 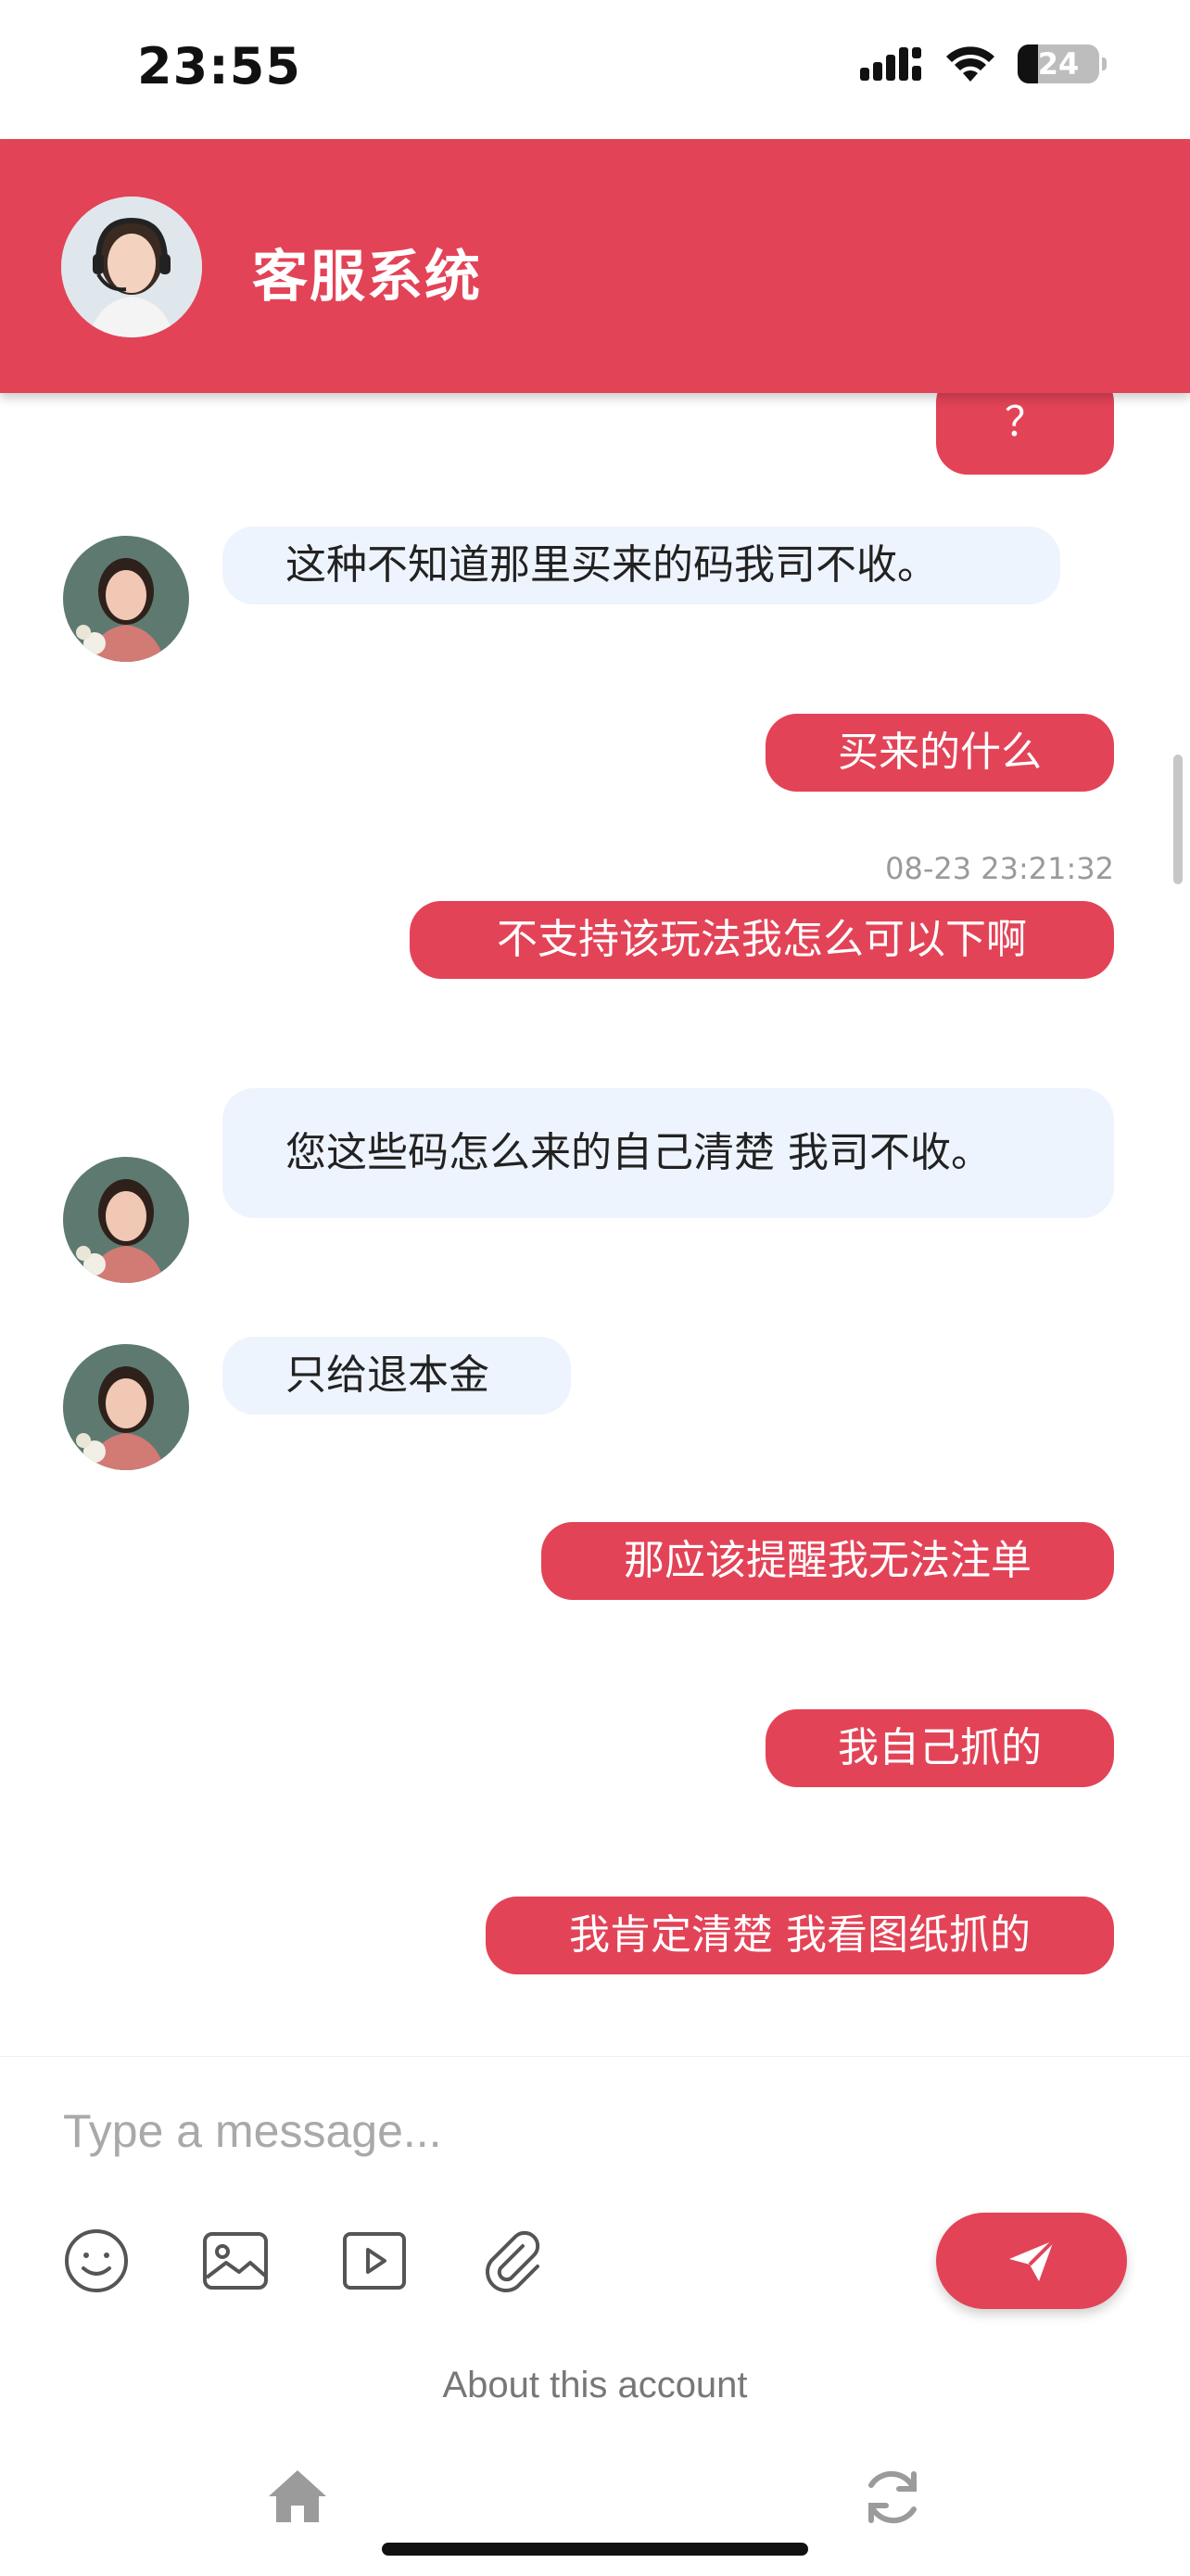 What do you see at coordinates (387, 1375) in the screenshot?
I see `message-text: 只给退本金` at bounding box center [387, 1375].